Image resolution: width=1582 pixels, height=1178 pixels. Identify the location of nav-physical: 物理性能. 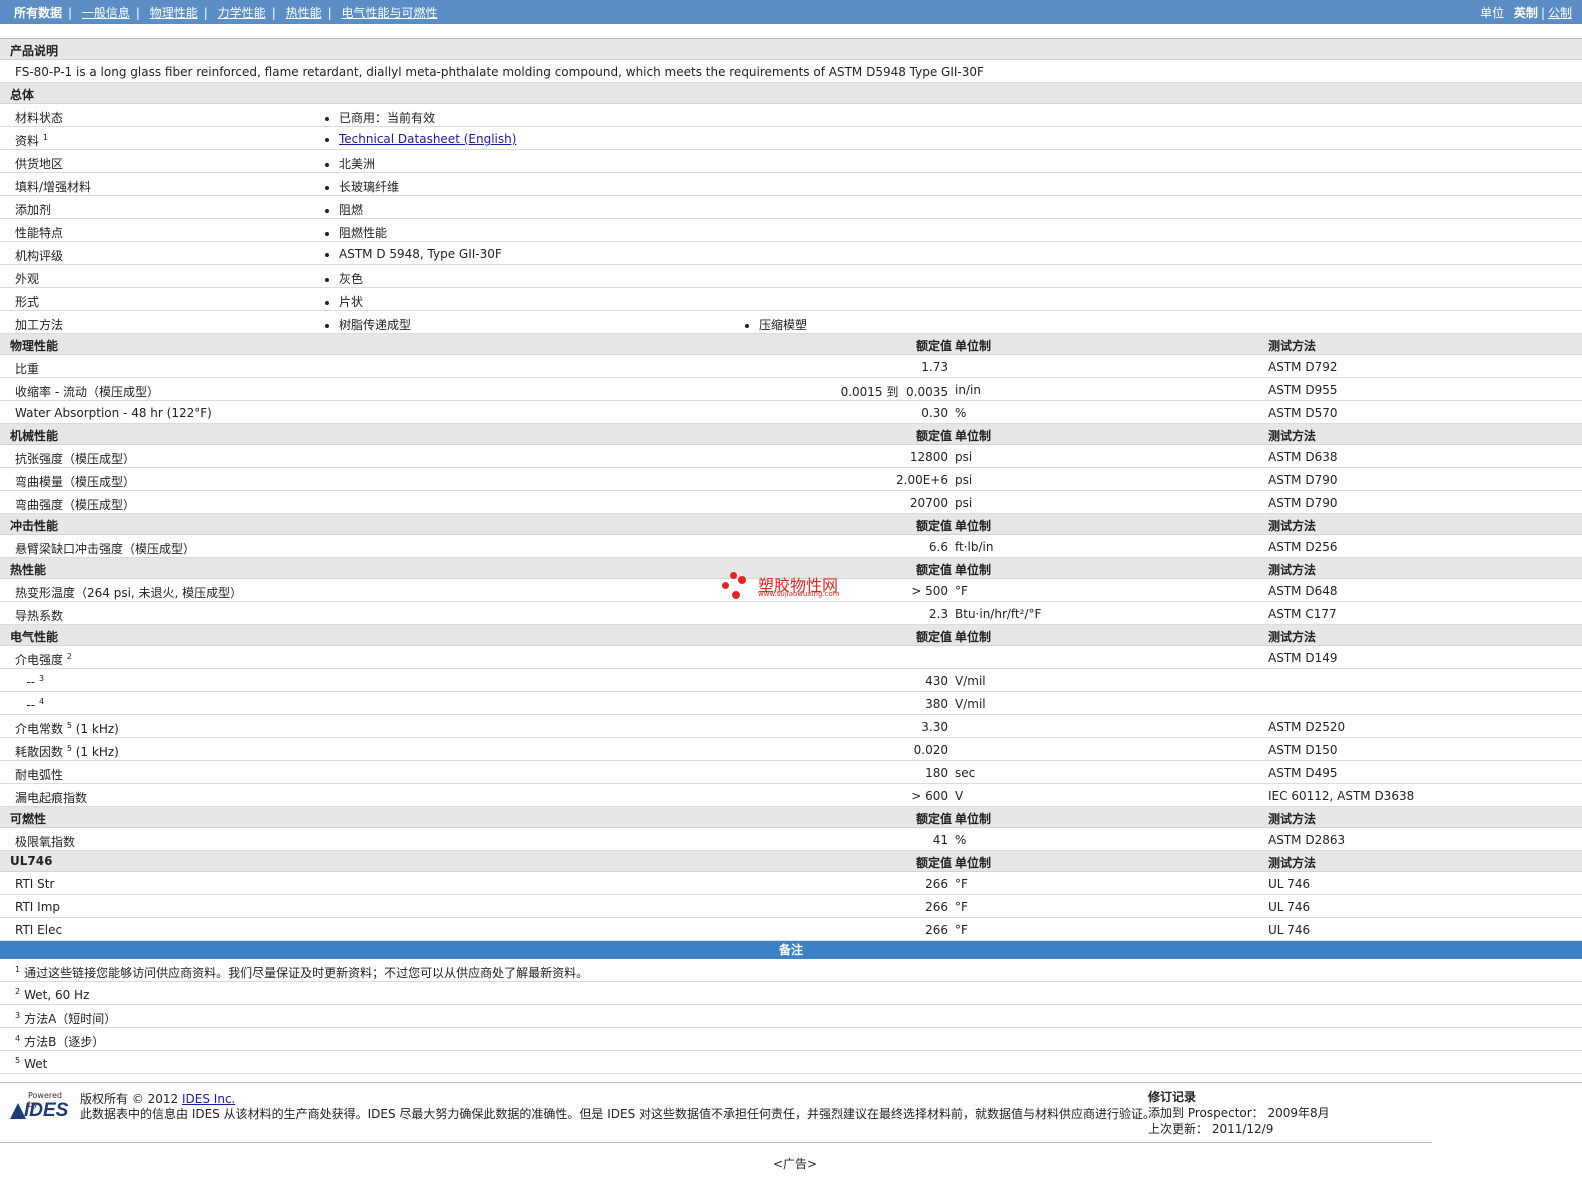
(174, 13).